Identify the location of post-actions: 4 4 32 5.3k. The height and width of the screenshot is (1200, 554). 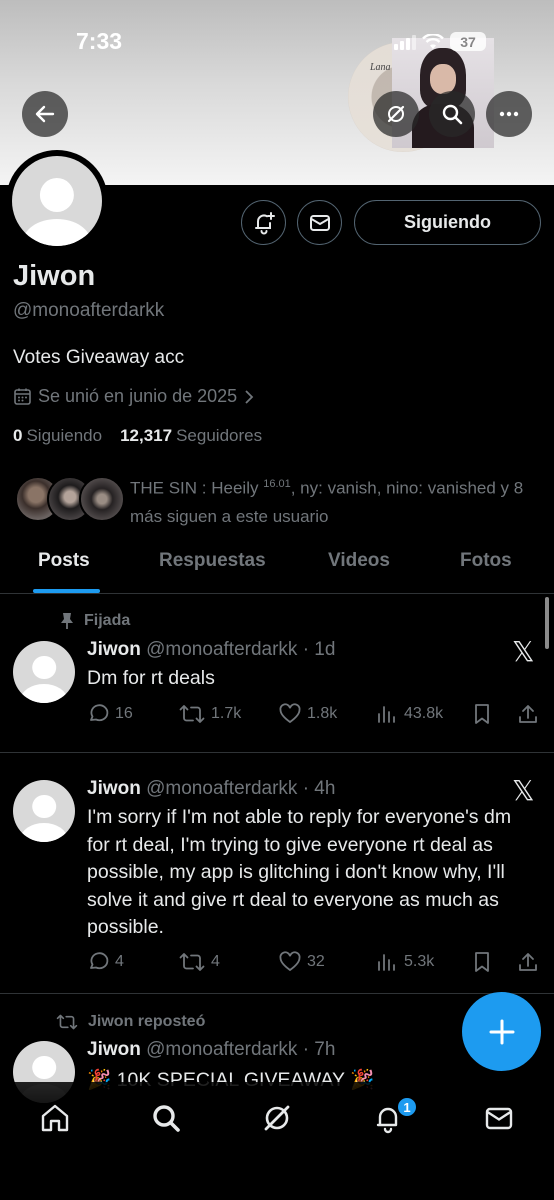
(317, 964).